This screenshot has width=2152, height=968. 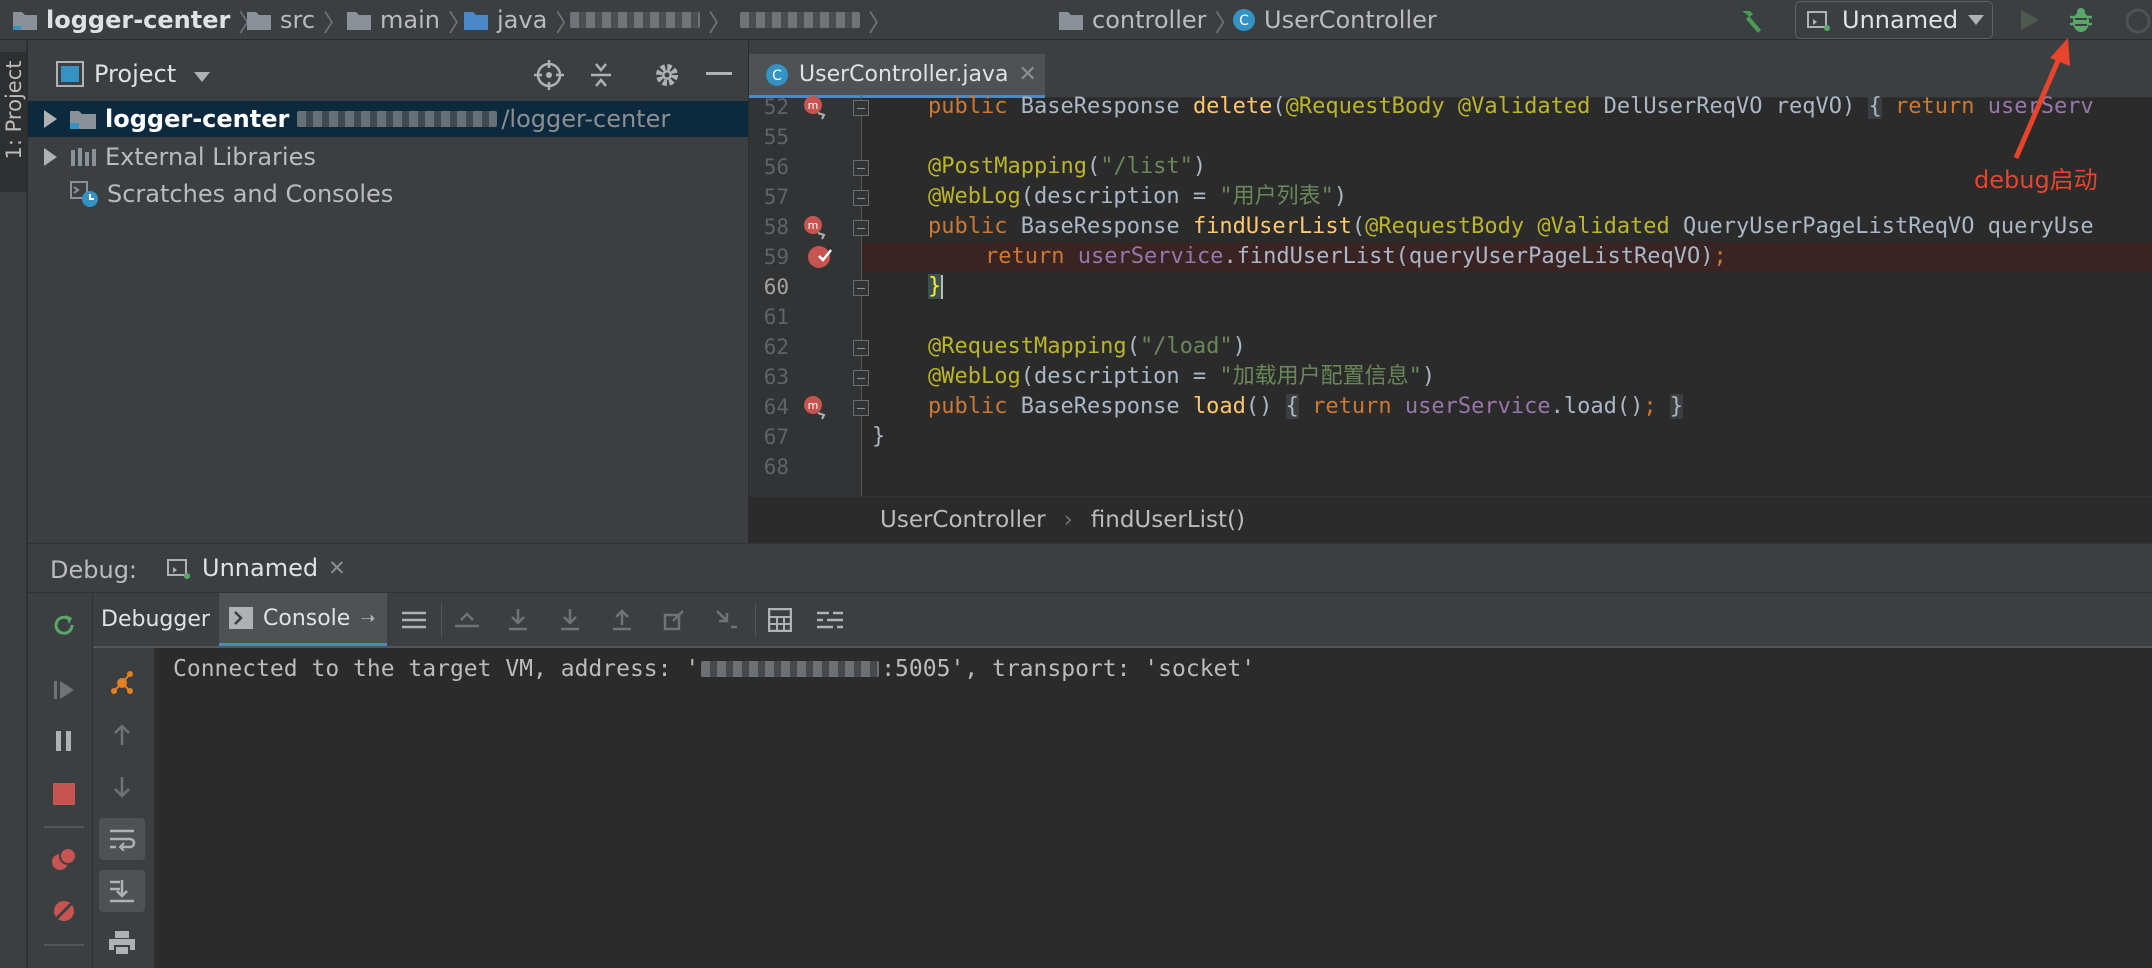 I want to click on chevron-down-icon, so click(x=202, y=77).